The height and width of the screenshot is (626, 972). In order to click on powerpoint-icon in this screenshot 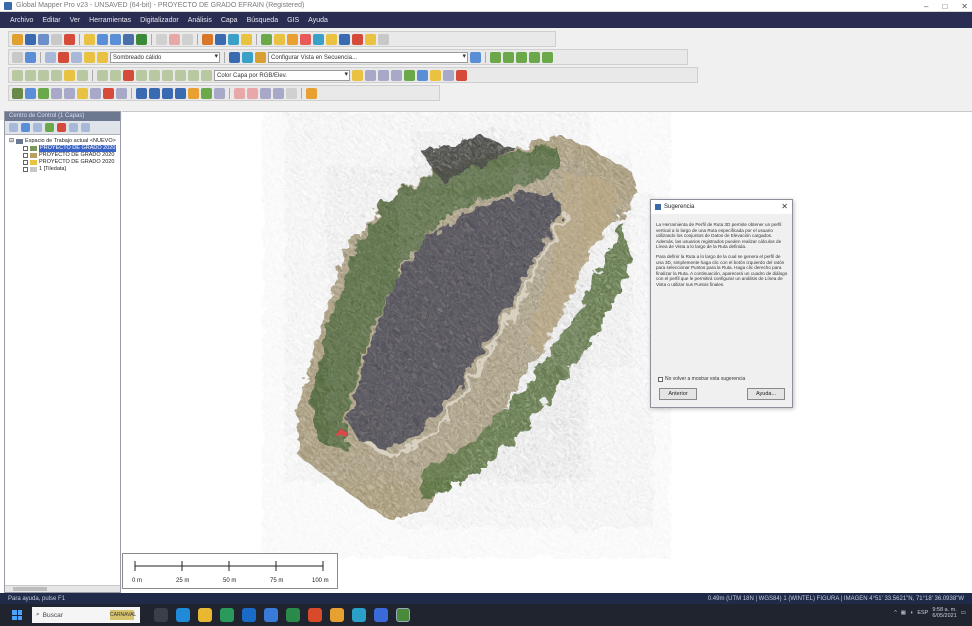, I will do `click(315, 615)`.